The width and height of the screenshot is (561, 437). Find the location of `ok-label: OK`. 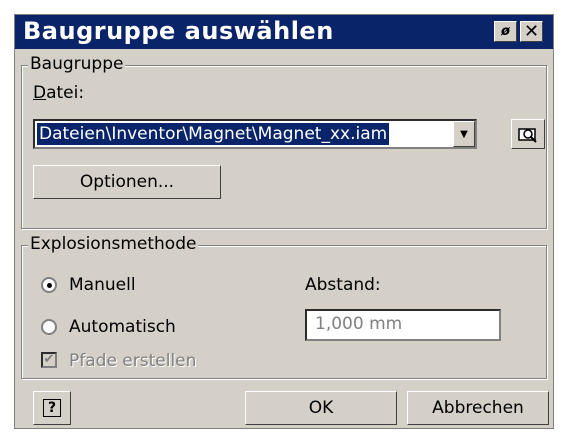

ok-label: OK is located at coordinates (321, 408).